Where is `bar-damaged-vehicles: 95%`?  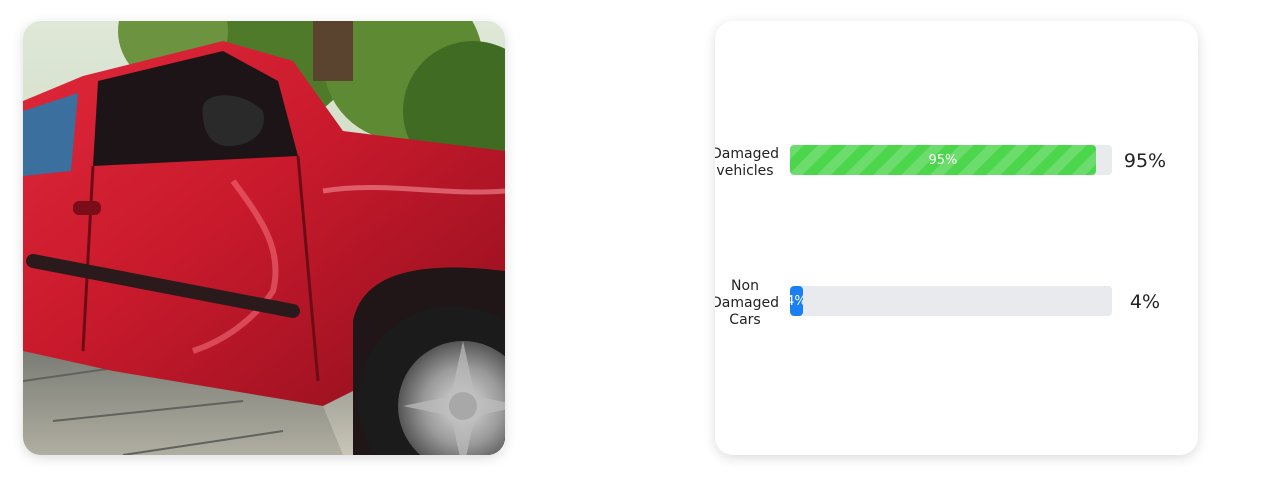 bar-damaged-vehicles: 95% is located at coordinates (943, 160).